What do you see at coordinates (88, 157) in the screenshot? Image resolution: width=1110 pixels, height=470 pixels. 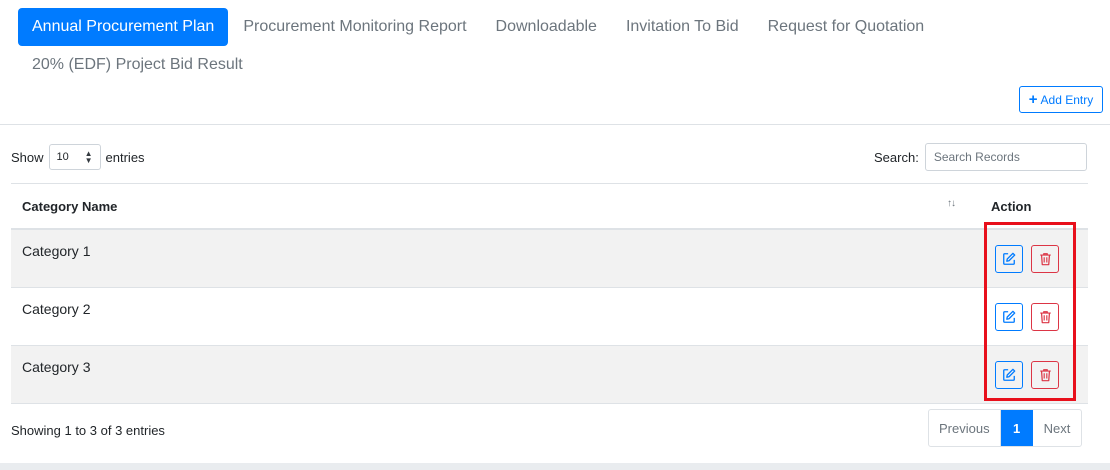 I see `select-arrows-icon: ▲ ▼` at bounding box center [88, 157].